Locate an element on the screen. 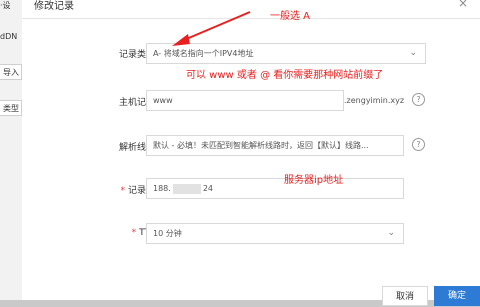  annotation-generally-a: 一般选 A is located at coordinates (290, 16).